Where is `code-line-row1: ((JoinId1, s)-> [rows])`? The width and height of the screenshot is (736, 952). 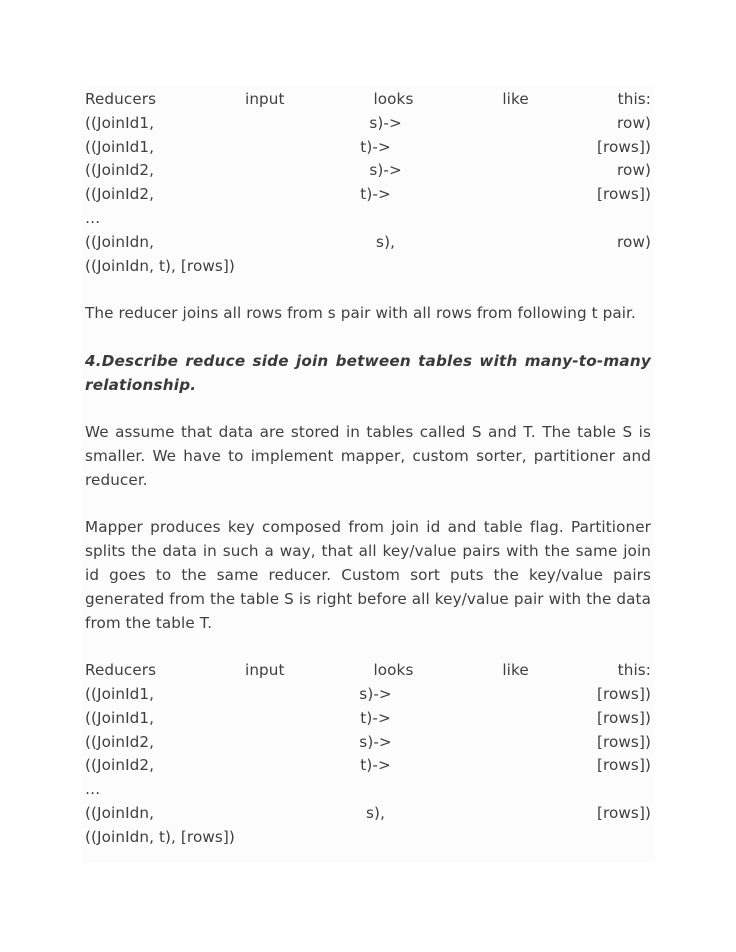 code-line-row1: ((JoinId1, s)-> [rows]) is located at coordinates (368, 693).